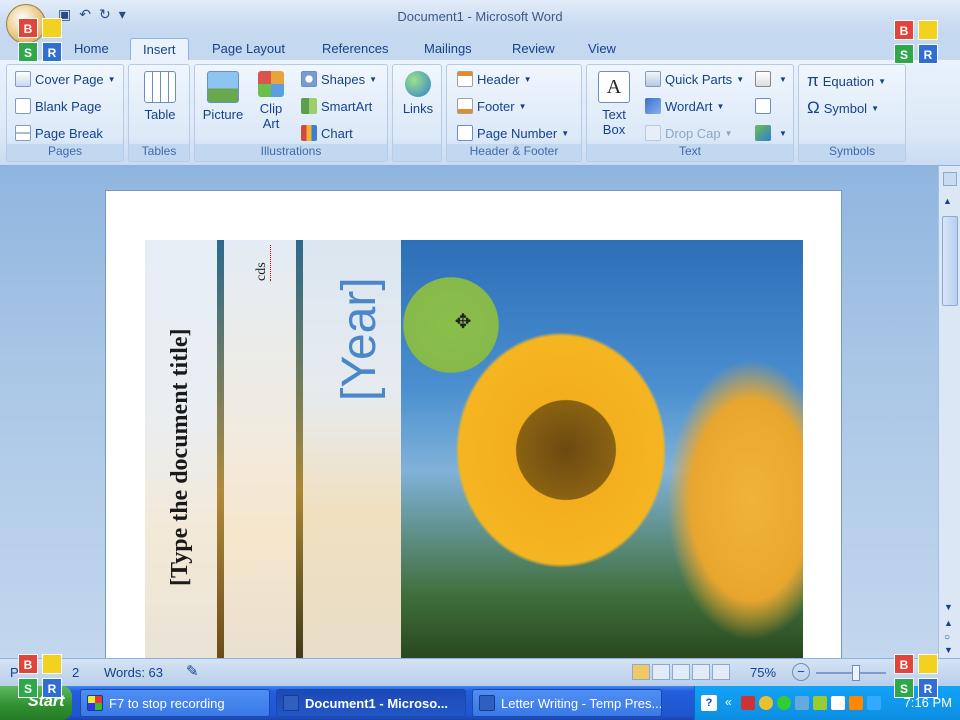  What do you see at coordinates (291, 152) in the screenshot?
I see `group-label-illustrations: Illustrations` at bounding box center [291, 152].